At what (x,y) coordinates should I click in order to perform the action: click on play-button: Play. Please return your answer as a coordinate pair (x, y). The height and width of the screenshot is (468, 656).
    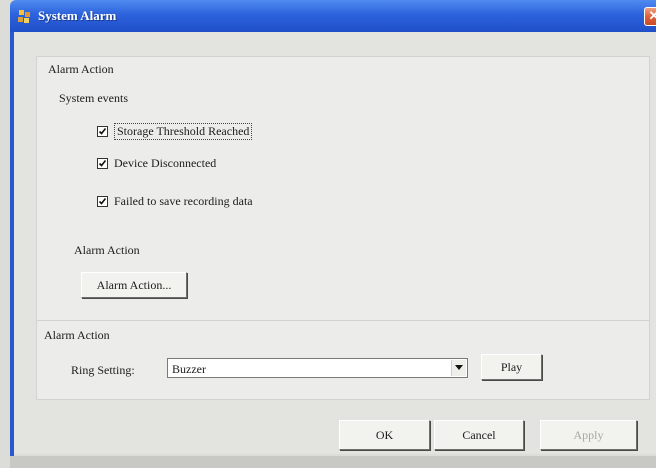
    Looking at the image, I should click on (511, 367).